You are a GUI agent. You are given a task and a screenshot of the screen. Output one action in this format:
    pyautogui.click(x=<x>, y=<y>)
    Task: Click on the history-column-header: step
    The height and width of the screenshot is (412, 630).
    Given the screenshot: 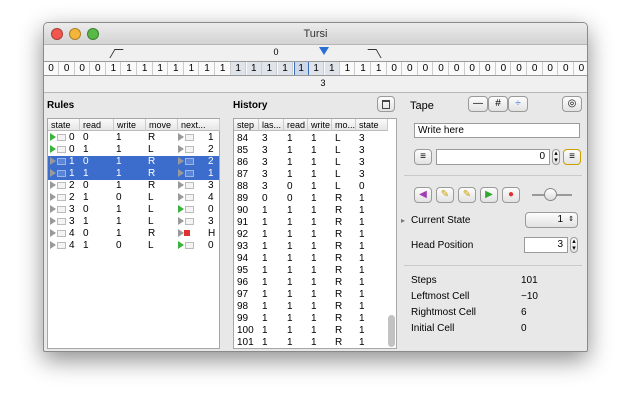 What is the action you would take?
    pyautogui.click(x=246, y=125)
    